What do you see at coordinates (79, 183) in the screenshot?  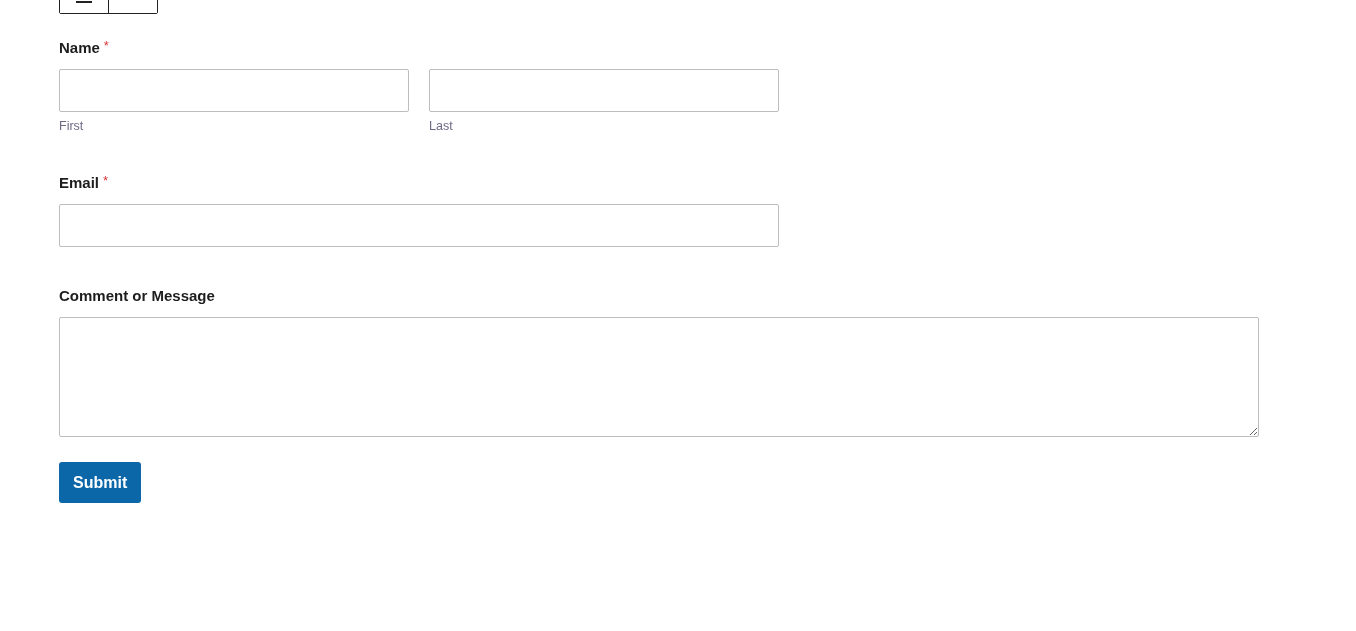 I see `field-label: Email` at bounding box center [79, 183].